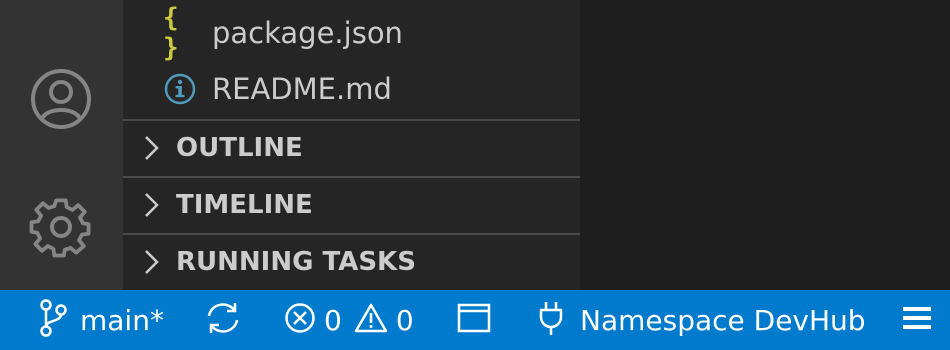 The width and height of the screenshot is (950, 350). Describe the element at coordinates (180, 89) in the screenshot. I see `info-icon` at that location.